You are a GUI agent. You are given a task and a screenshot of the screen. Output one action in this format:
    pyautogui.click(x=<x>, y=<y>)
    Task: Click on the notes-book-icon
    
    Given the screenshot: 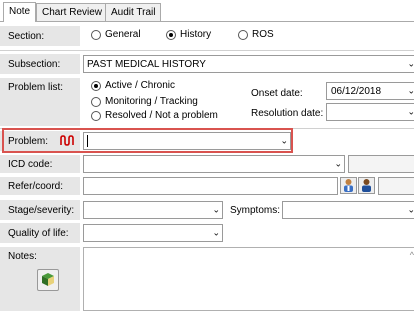 What is the action you would take?
    pyautogui.click(x=48, y=280)
    